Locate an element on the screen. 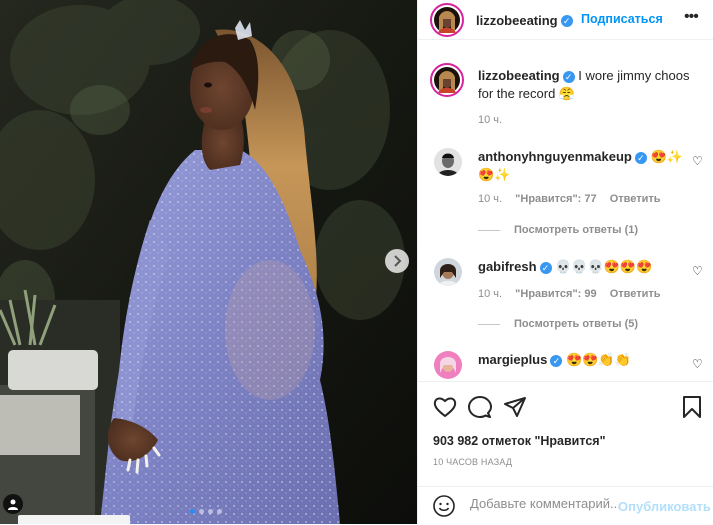 The height and width of the screenshot is (525, 713). caption-avatar is located at coordinates (447, 80).